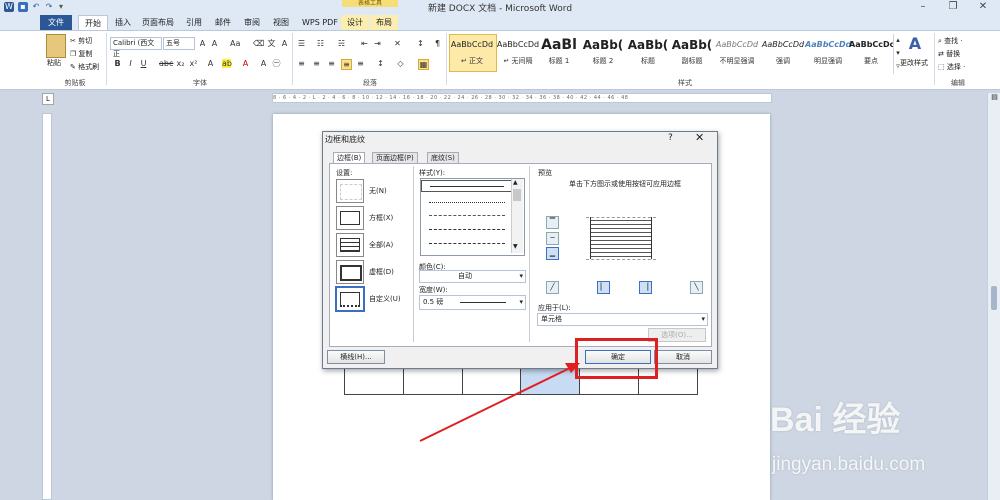 Image resolution: width=1000 pixels, height=500 pixels. What do you see at coordinates (495, 404) in the screenshot?
I see `arrow-shaft` at bounding box center [495, 404].